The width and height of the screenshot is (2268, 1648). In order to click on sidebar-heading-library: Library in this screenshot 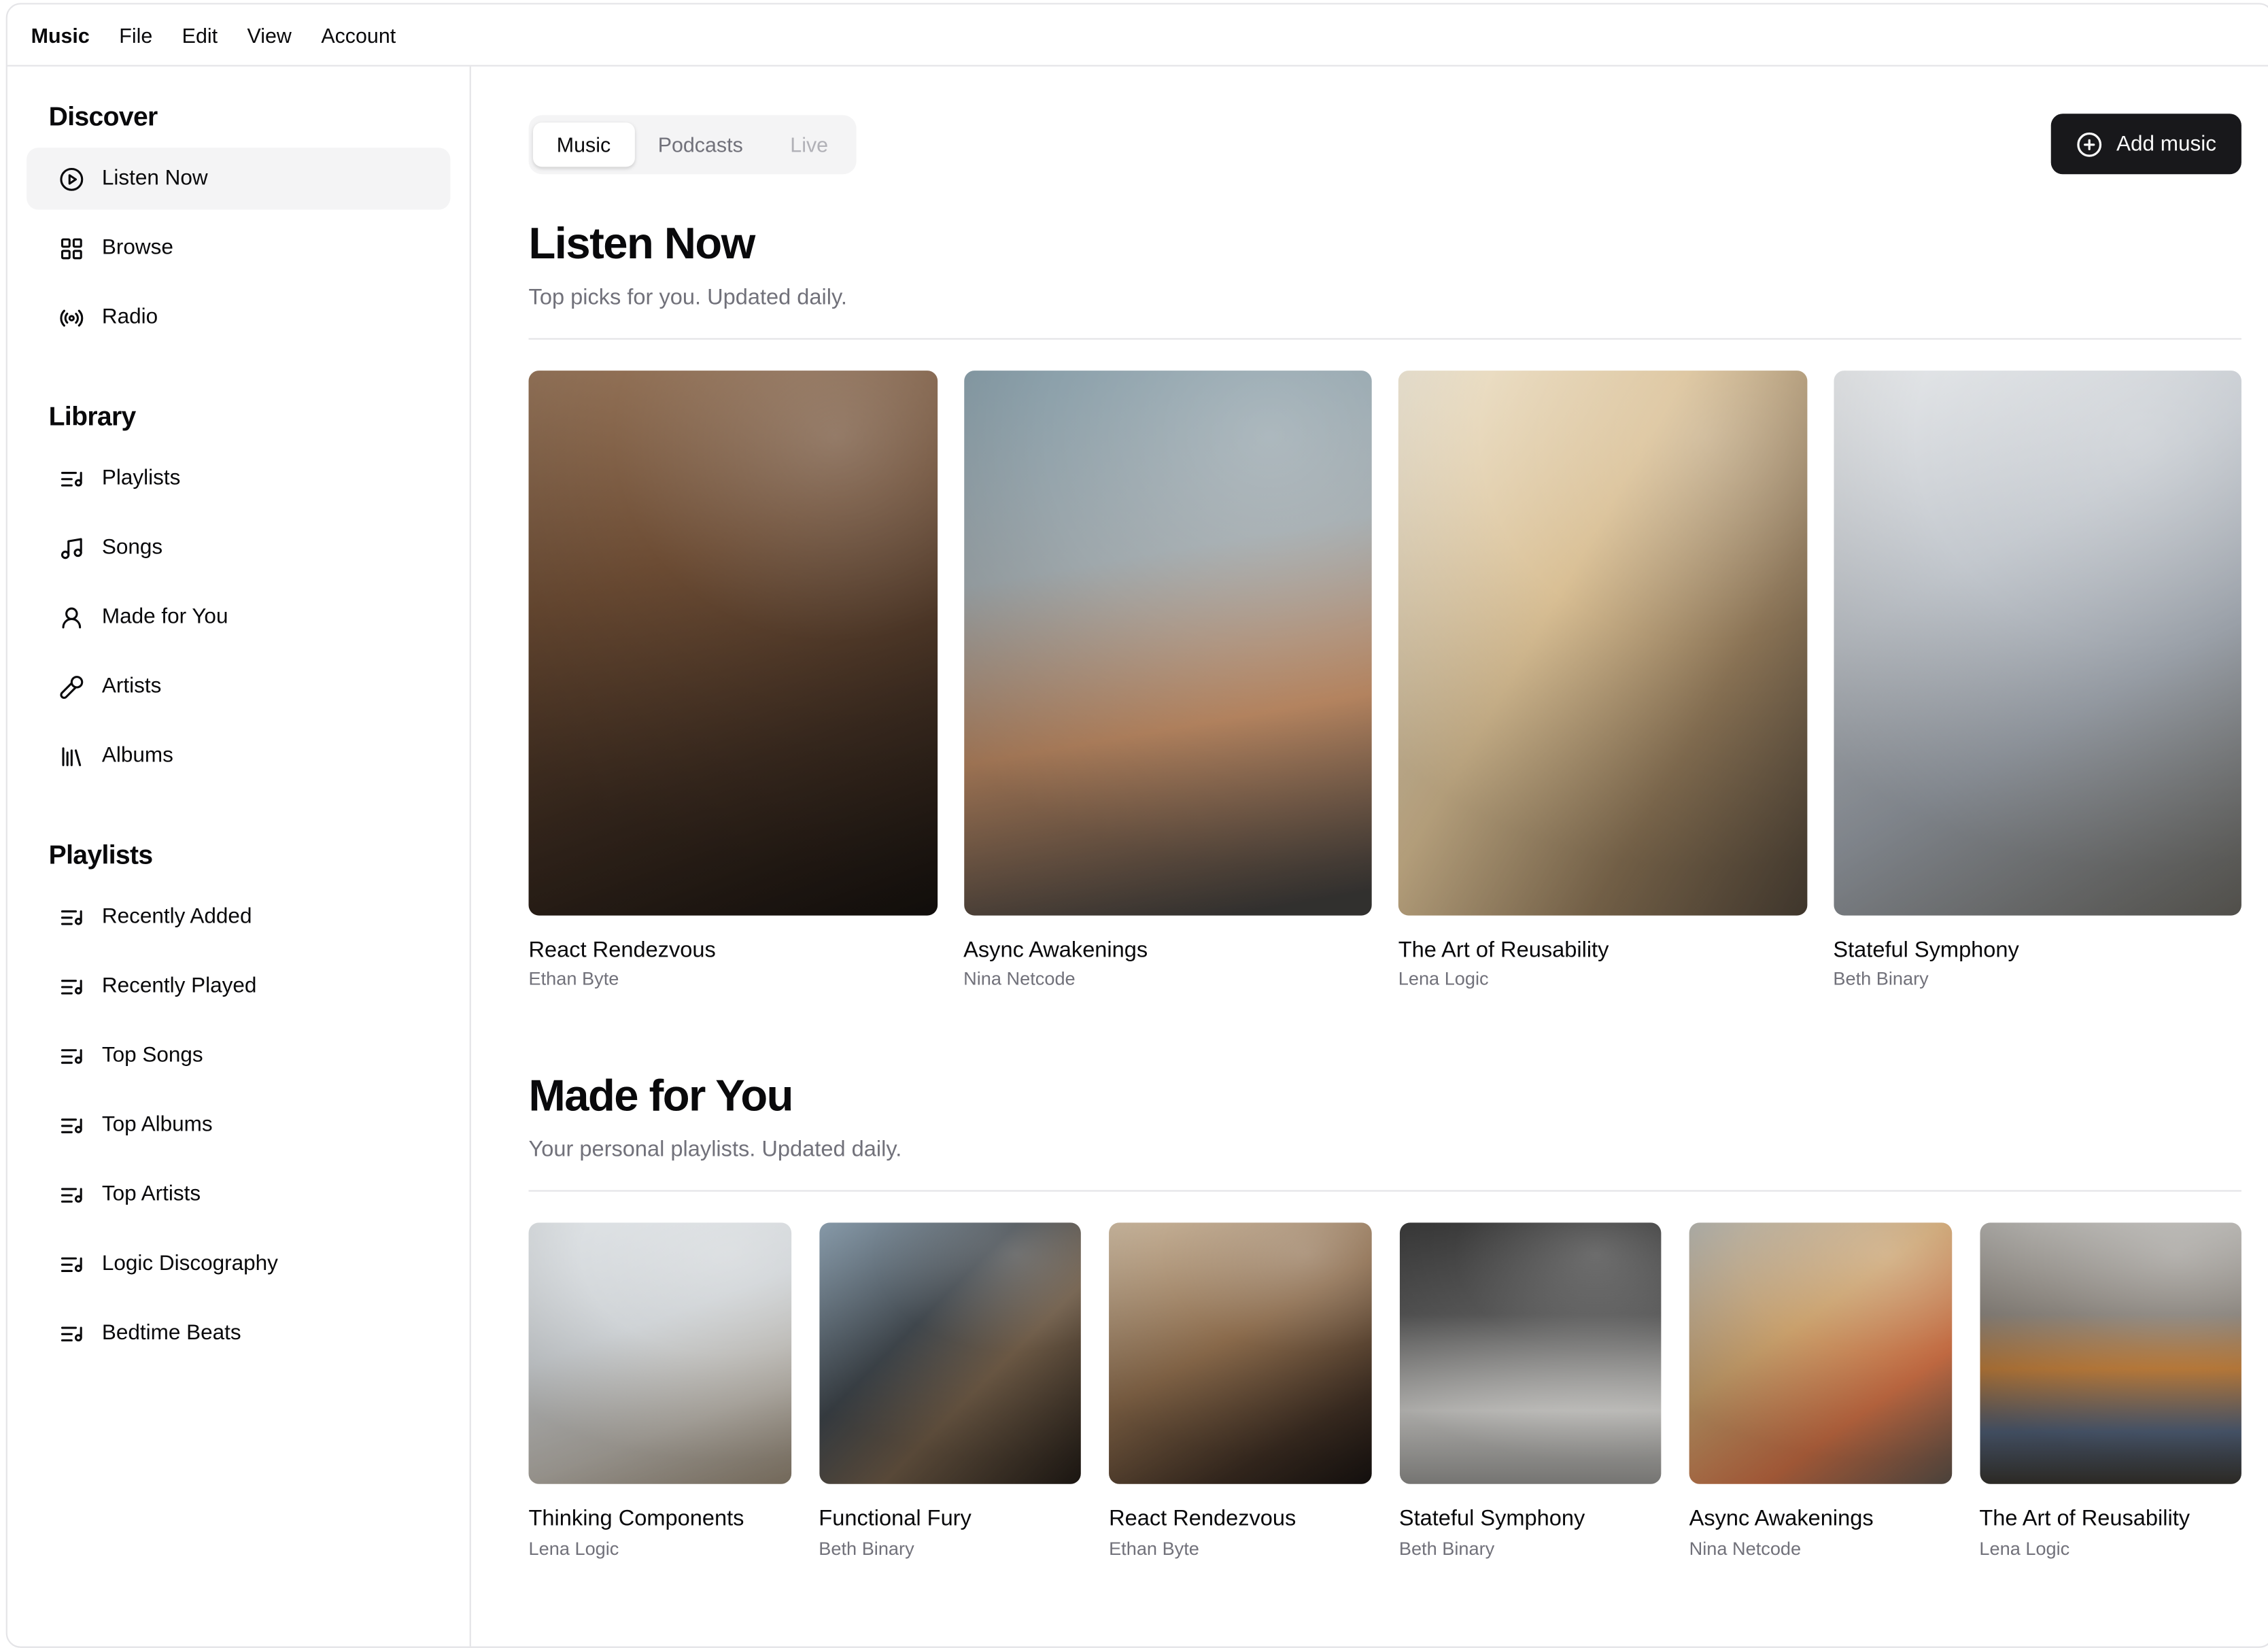, I will do `click(92, 416)`.